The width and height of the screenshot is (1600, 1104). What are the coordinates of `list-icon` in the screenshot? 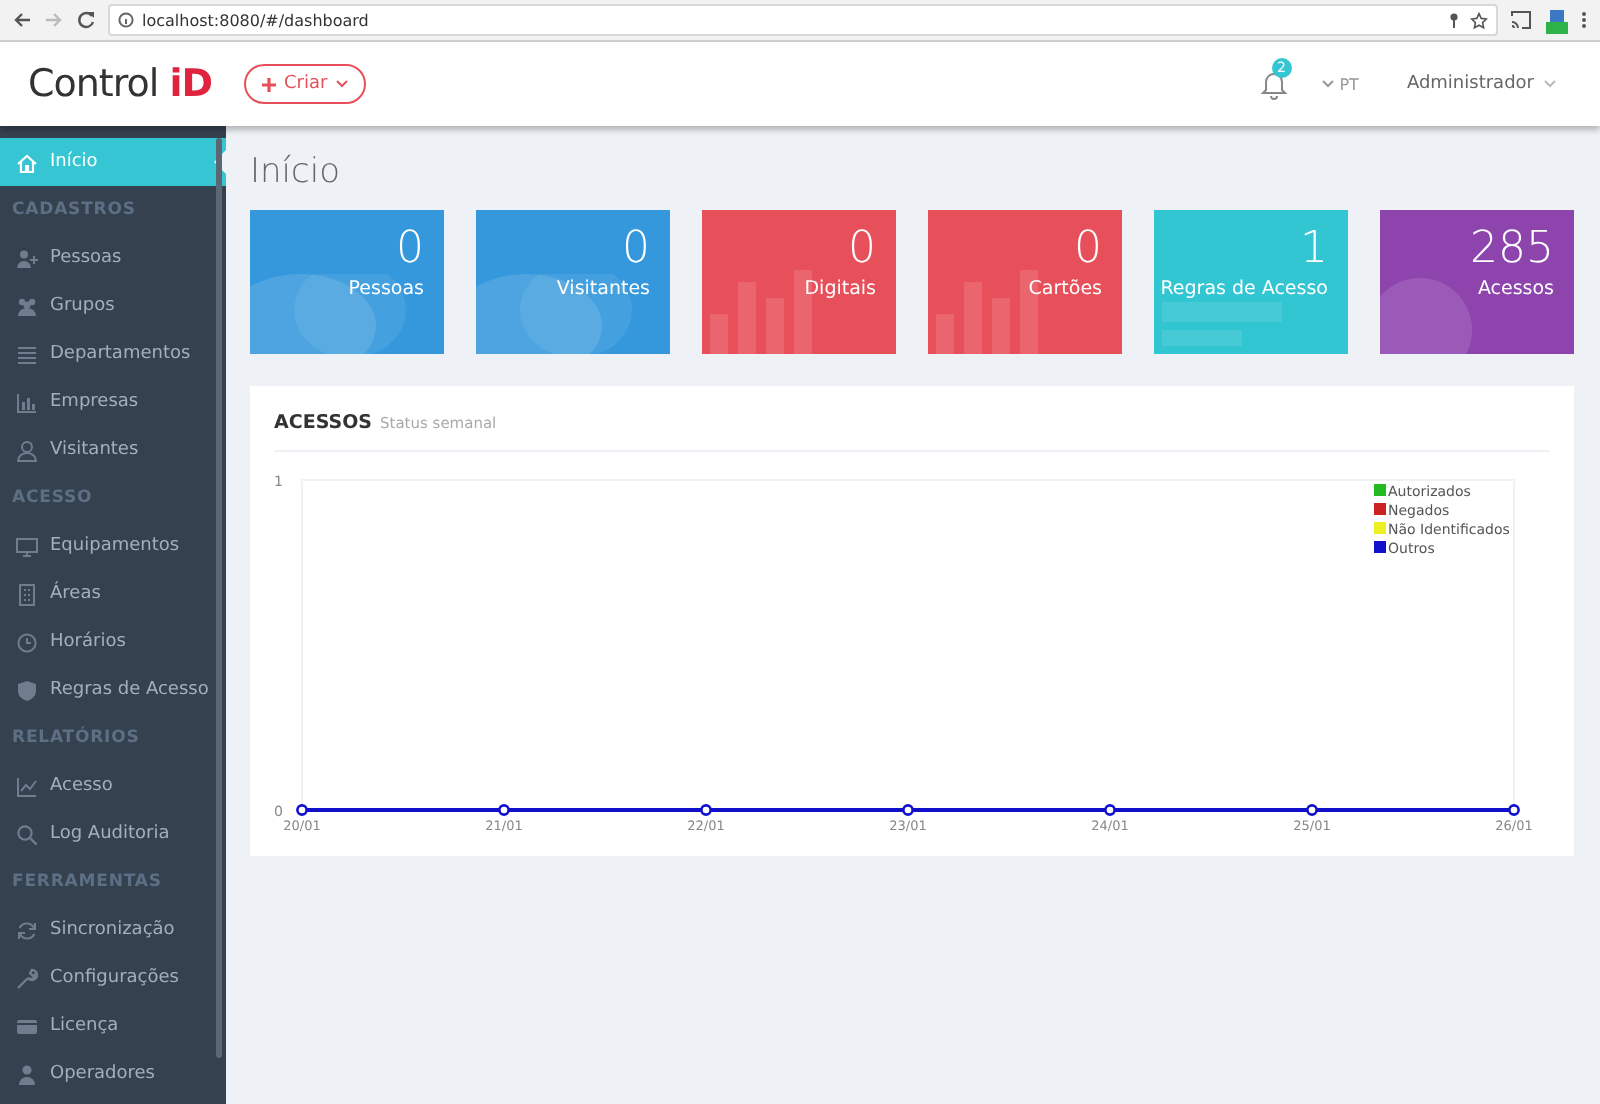 It's located at (27, 354).